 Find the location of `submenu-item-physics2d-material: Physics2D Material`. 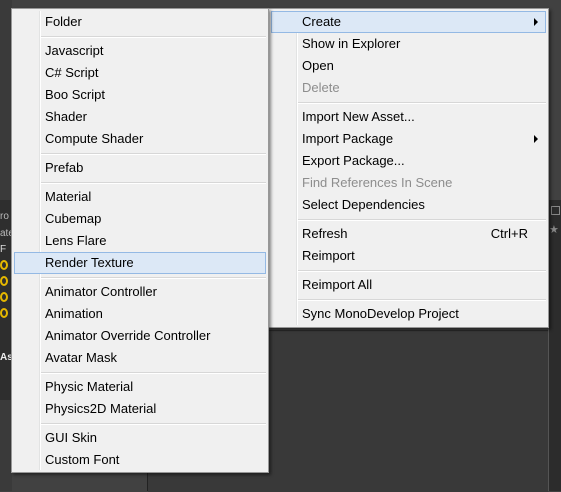

submenu-item-physics2d-material: Physics2D Material is located at coordinates (140, 409).